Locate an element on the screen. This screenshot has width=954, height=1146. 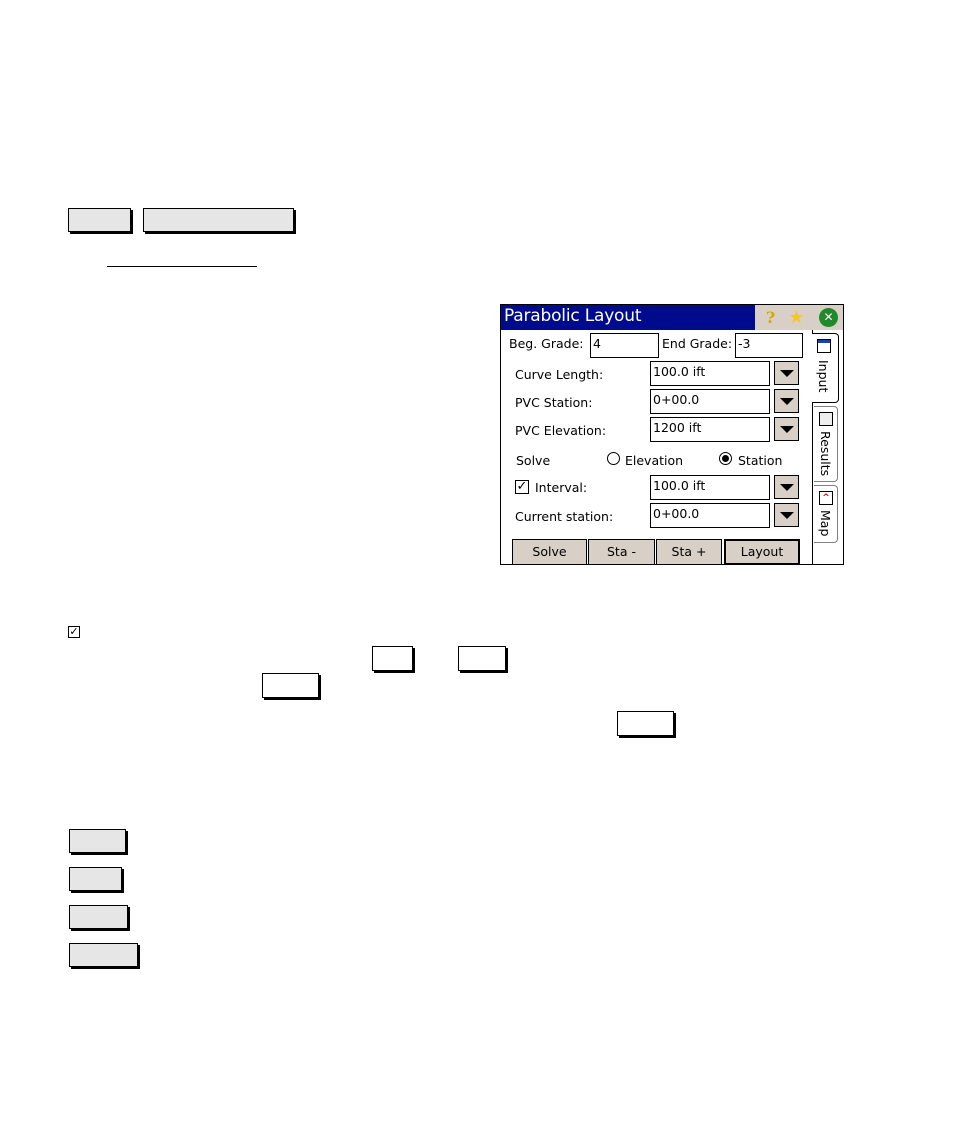
interval-label: Interval: is located at coordinates (561, 487).